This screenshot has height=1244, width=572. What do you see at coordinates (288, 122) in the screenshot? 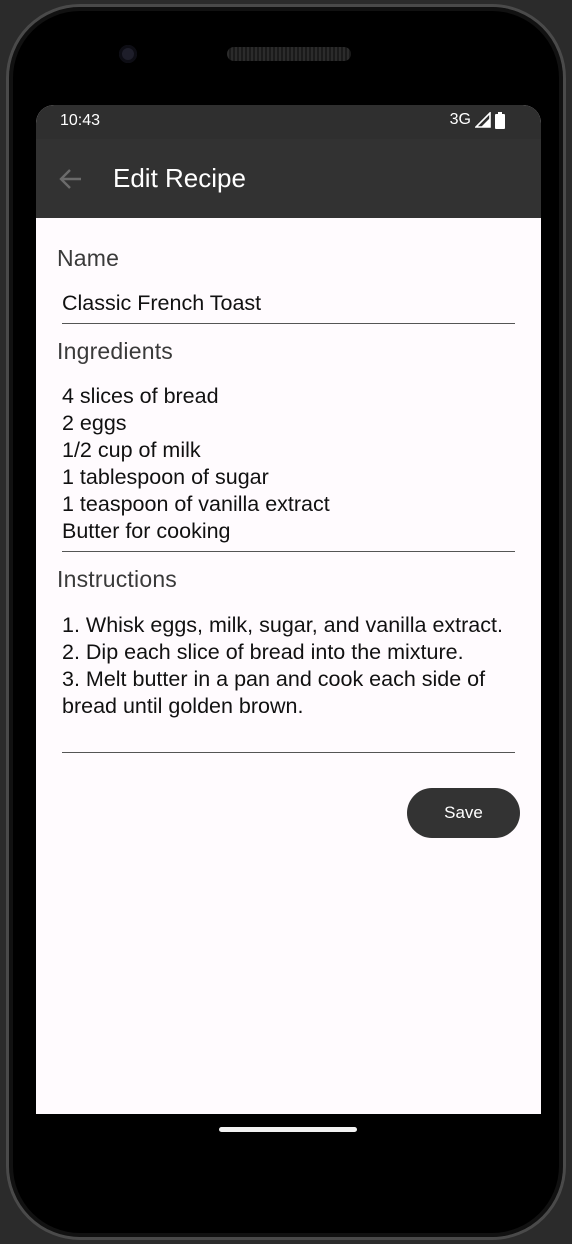
I see `status-bar: 10:43 3G` at bounding box center [288, 122].